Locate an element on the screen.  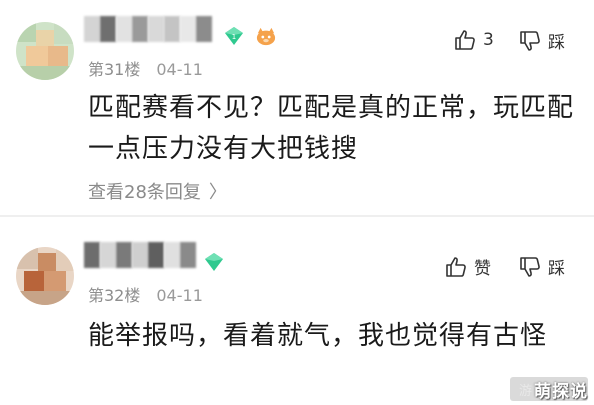
pet-face-icon is located at coordinates (266, 36).